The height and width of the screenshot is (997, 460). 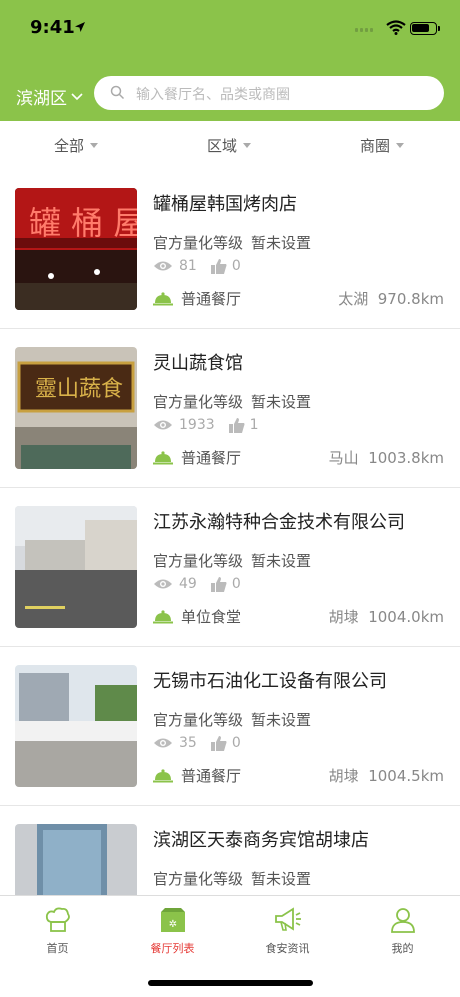 What do you see at coordinates (406, 458) in the screenshot?
I see `distance-value: 1003.8km` at bounding box center [406, 458].